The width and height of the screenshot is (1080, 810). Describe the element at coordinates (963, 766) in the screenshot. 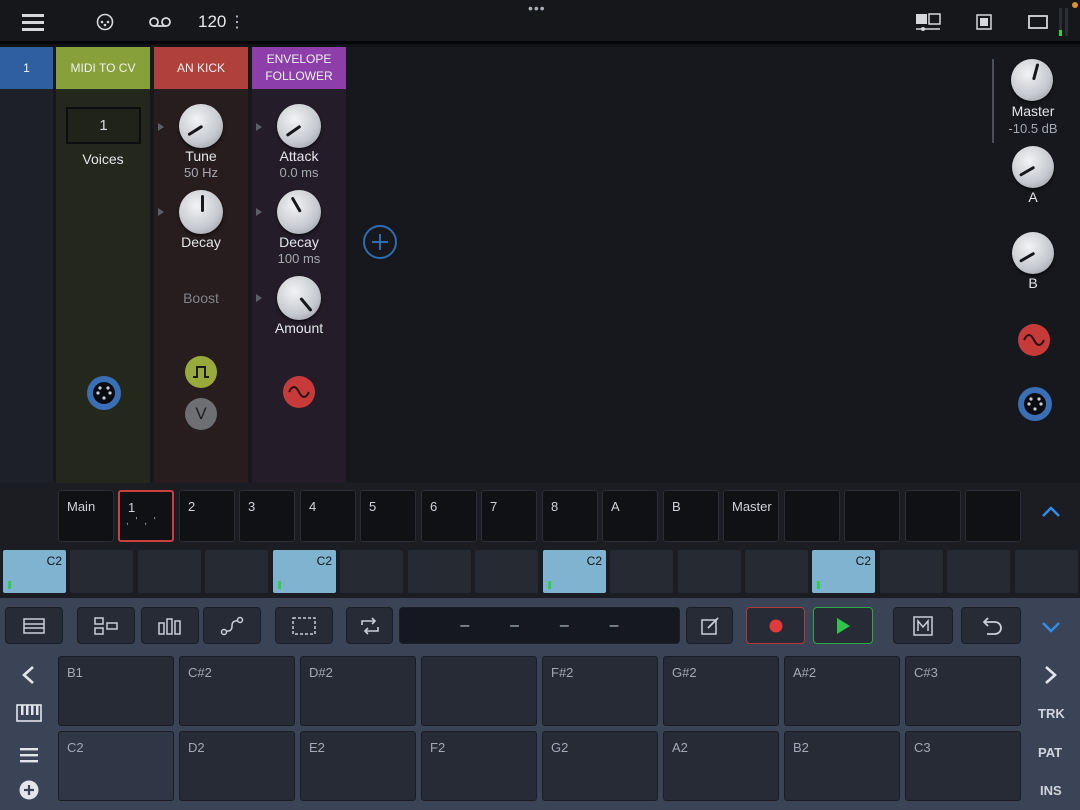

I see `note-pad: C3` at that location.